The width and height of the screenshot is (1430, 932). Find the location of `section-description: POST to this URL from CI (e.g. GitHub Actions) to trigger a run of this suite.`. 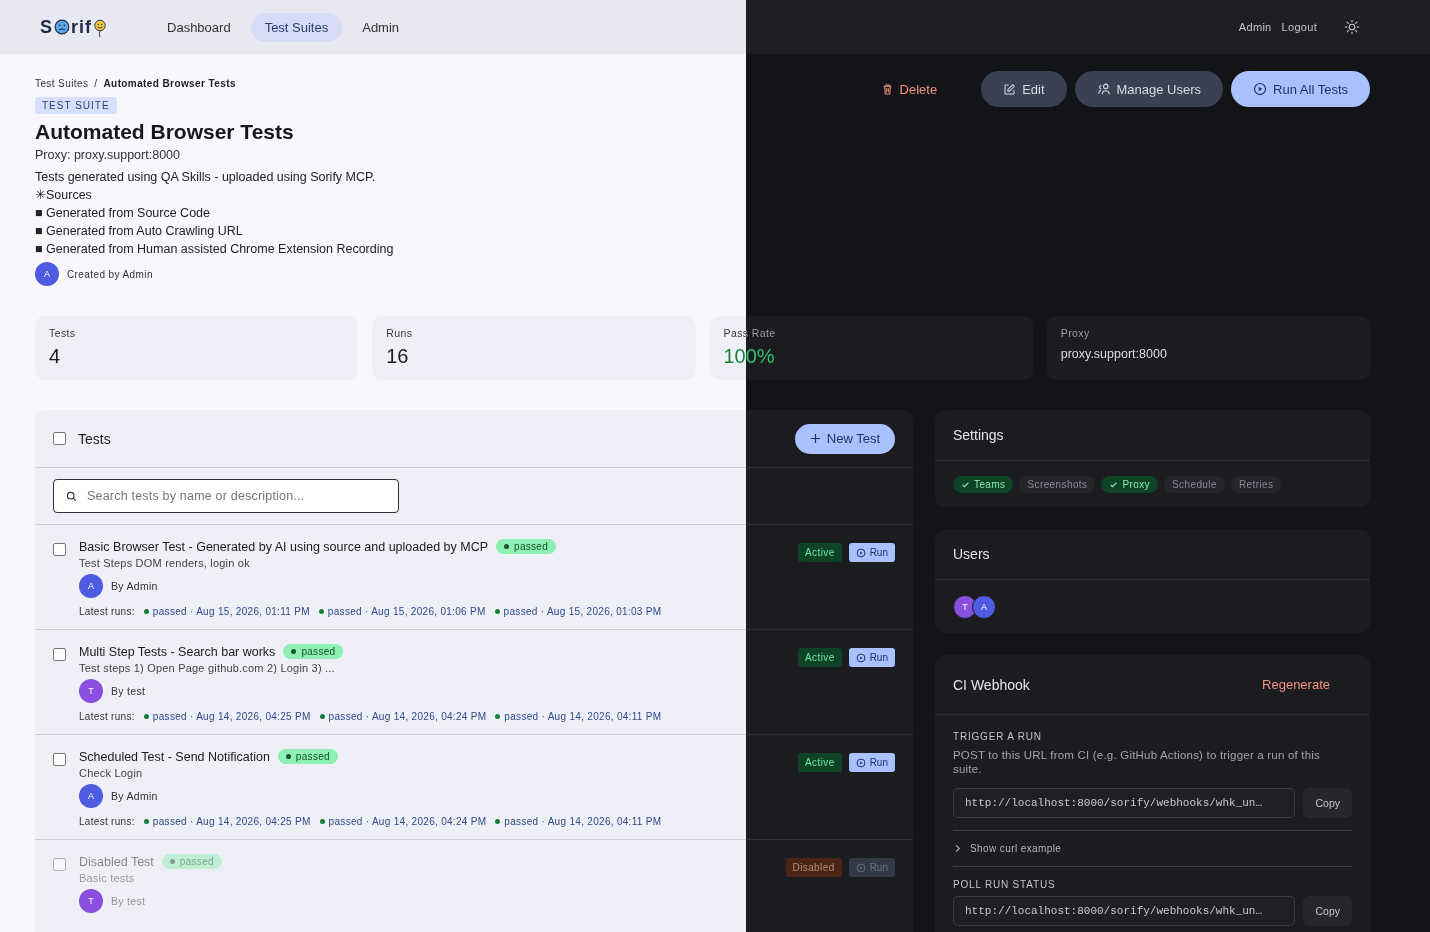

section-description: POST to this URL from CI (e.g. GitHub Actions) to trigger a run of this suite. is located at coordinates (1137, 762).